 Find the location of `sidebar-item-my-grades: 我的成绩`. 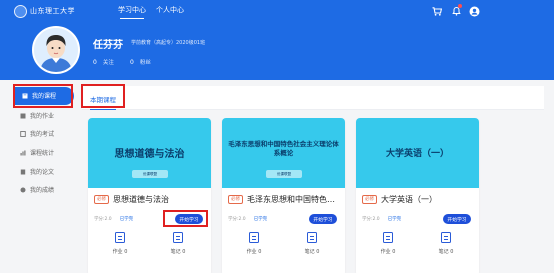

sidebar-item-my-grades: 我的成绩 is located at coordinates (37, 189).